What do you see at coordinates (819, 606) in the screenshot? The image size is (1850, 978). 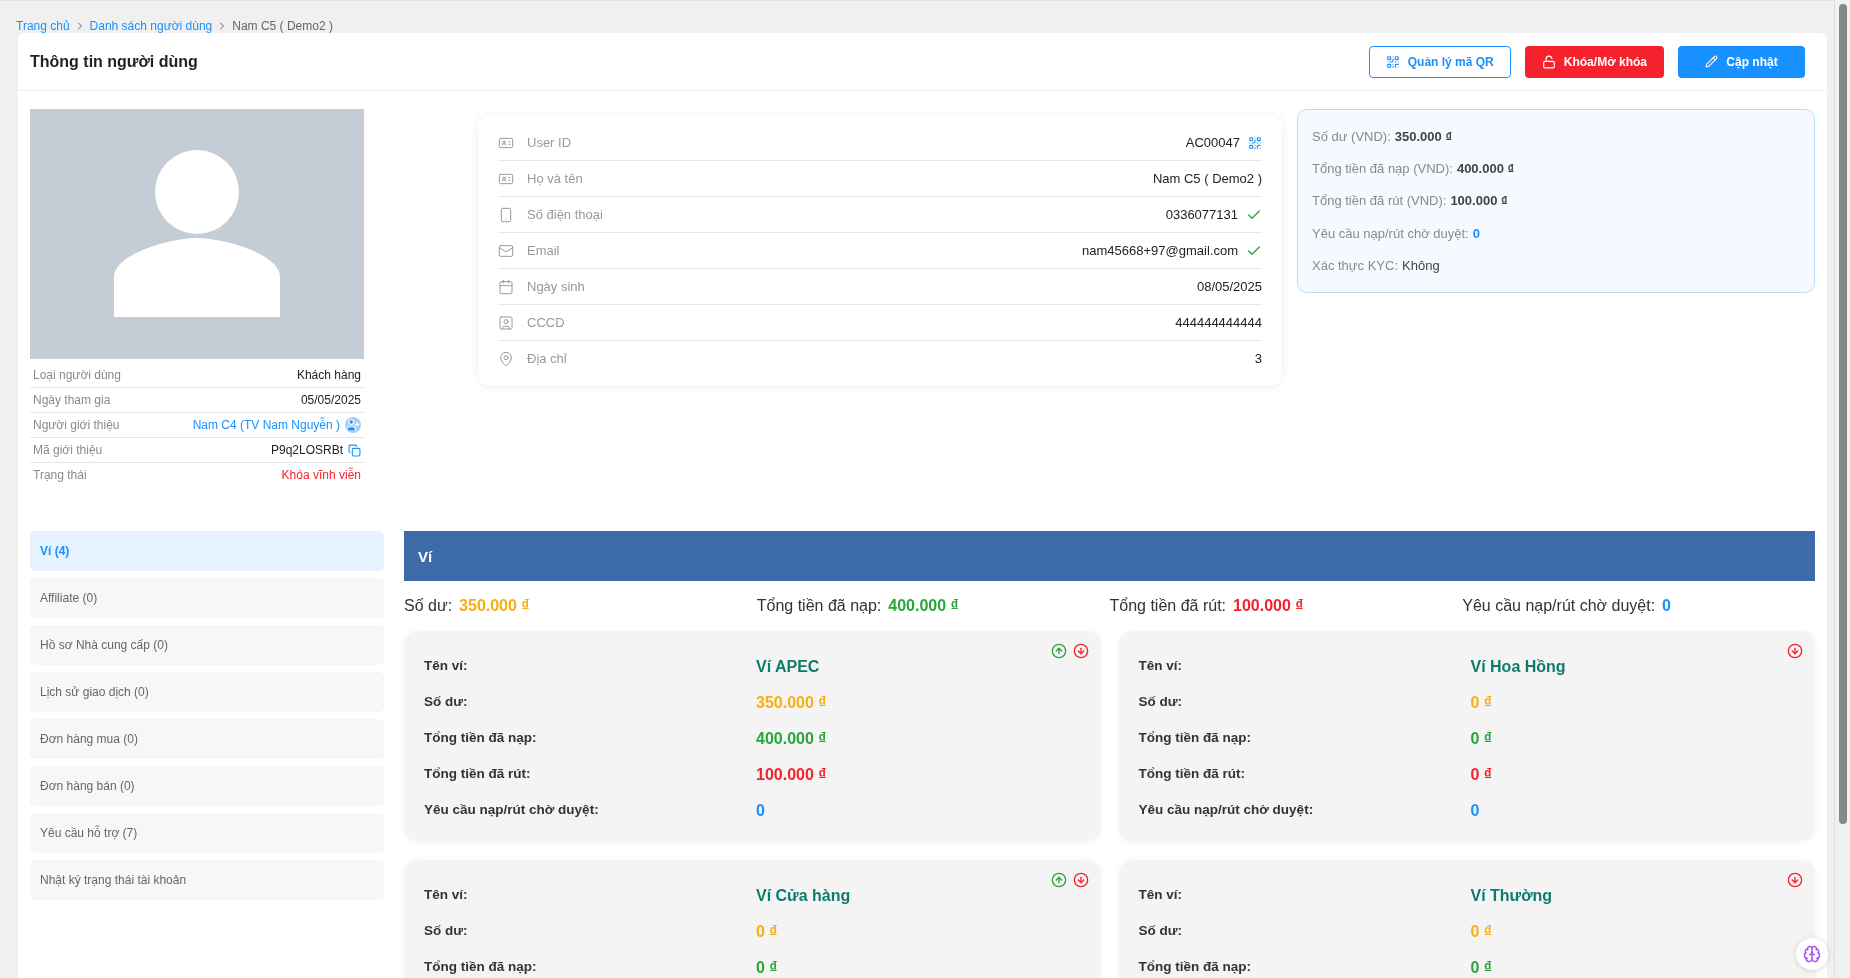 I see `total-label: Tổng tiền đã nạp:` at bounding box center [819, 606].